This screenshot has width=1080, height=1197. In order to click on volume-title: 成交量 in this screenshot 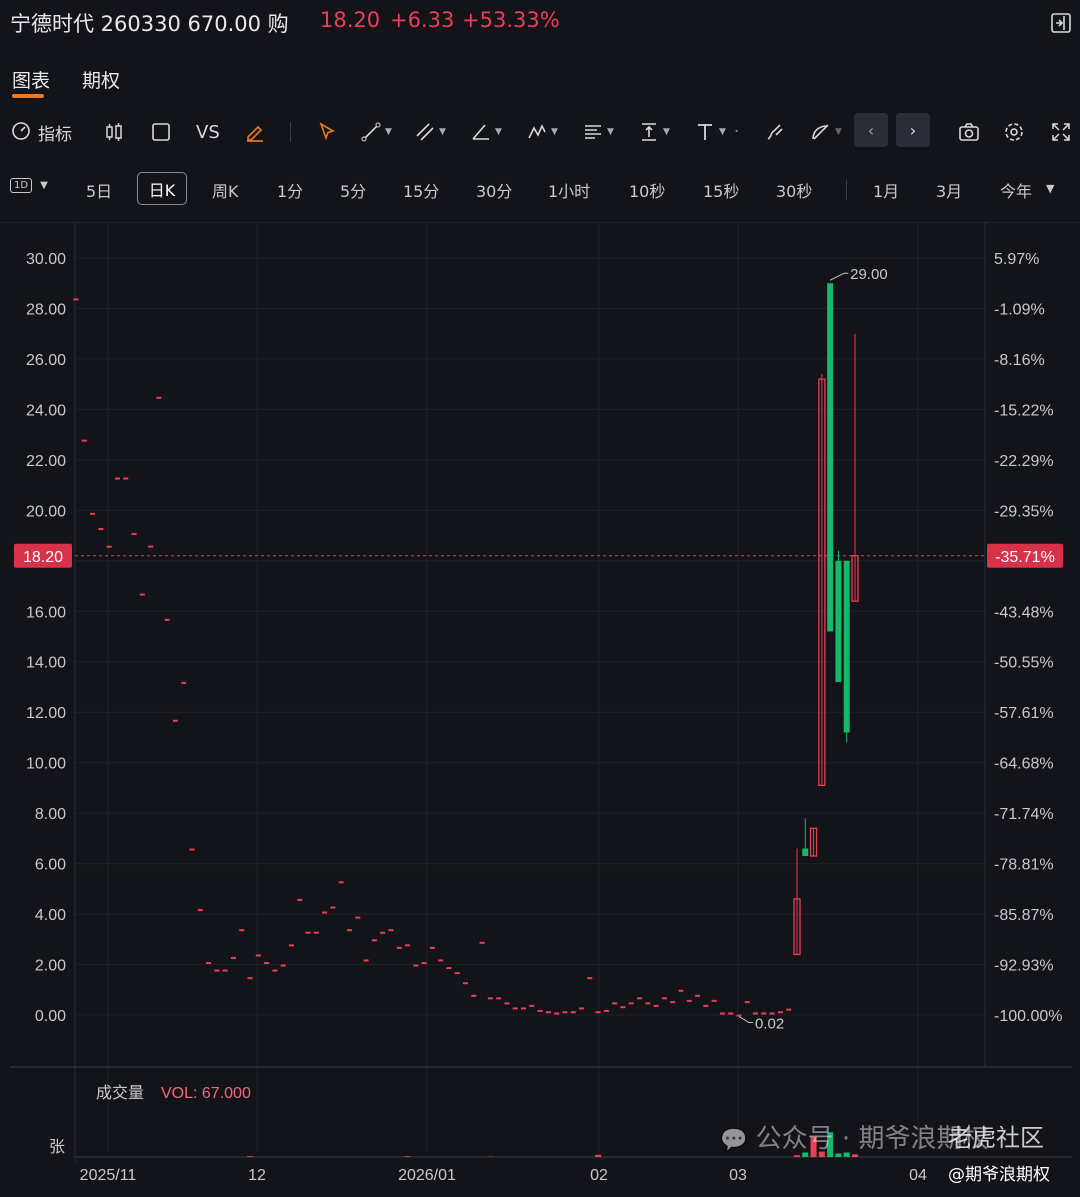, I will do `click(120, 1093)`.